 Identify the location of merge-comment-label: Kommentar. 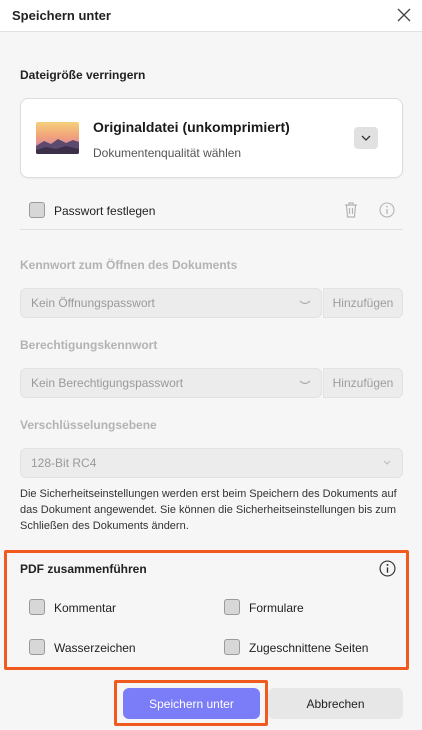
(85, 608).